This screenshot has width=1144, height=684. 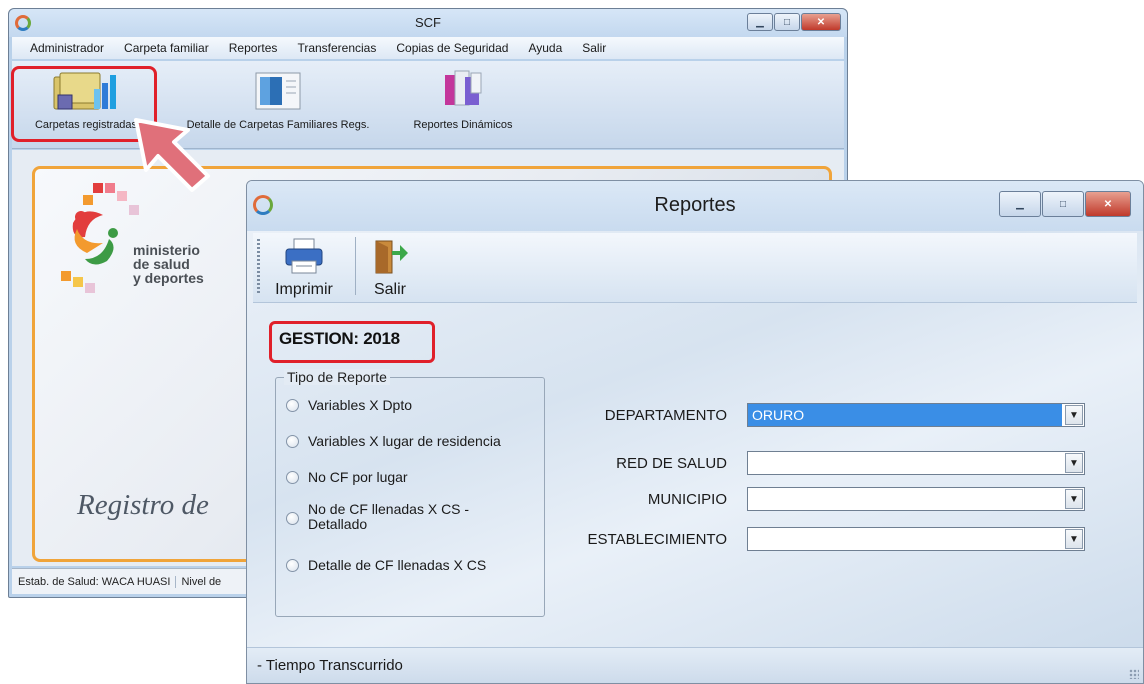 I want to click on reportes-dinamicos-button: Reportes Dinámicos, so click(x=463, y=100).